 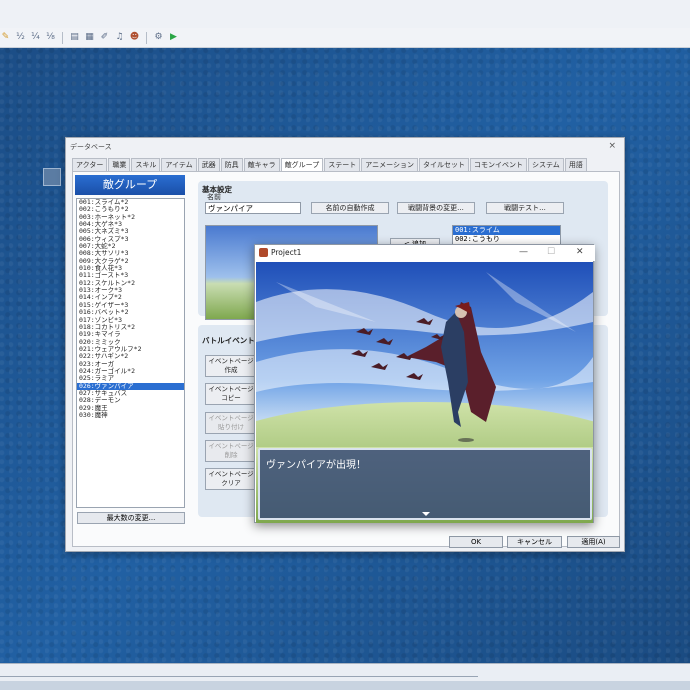 I want to click on close-icon: ×, so click(x=612, y=146).